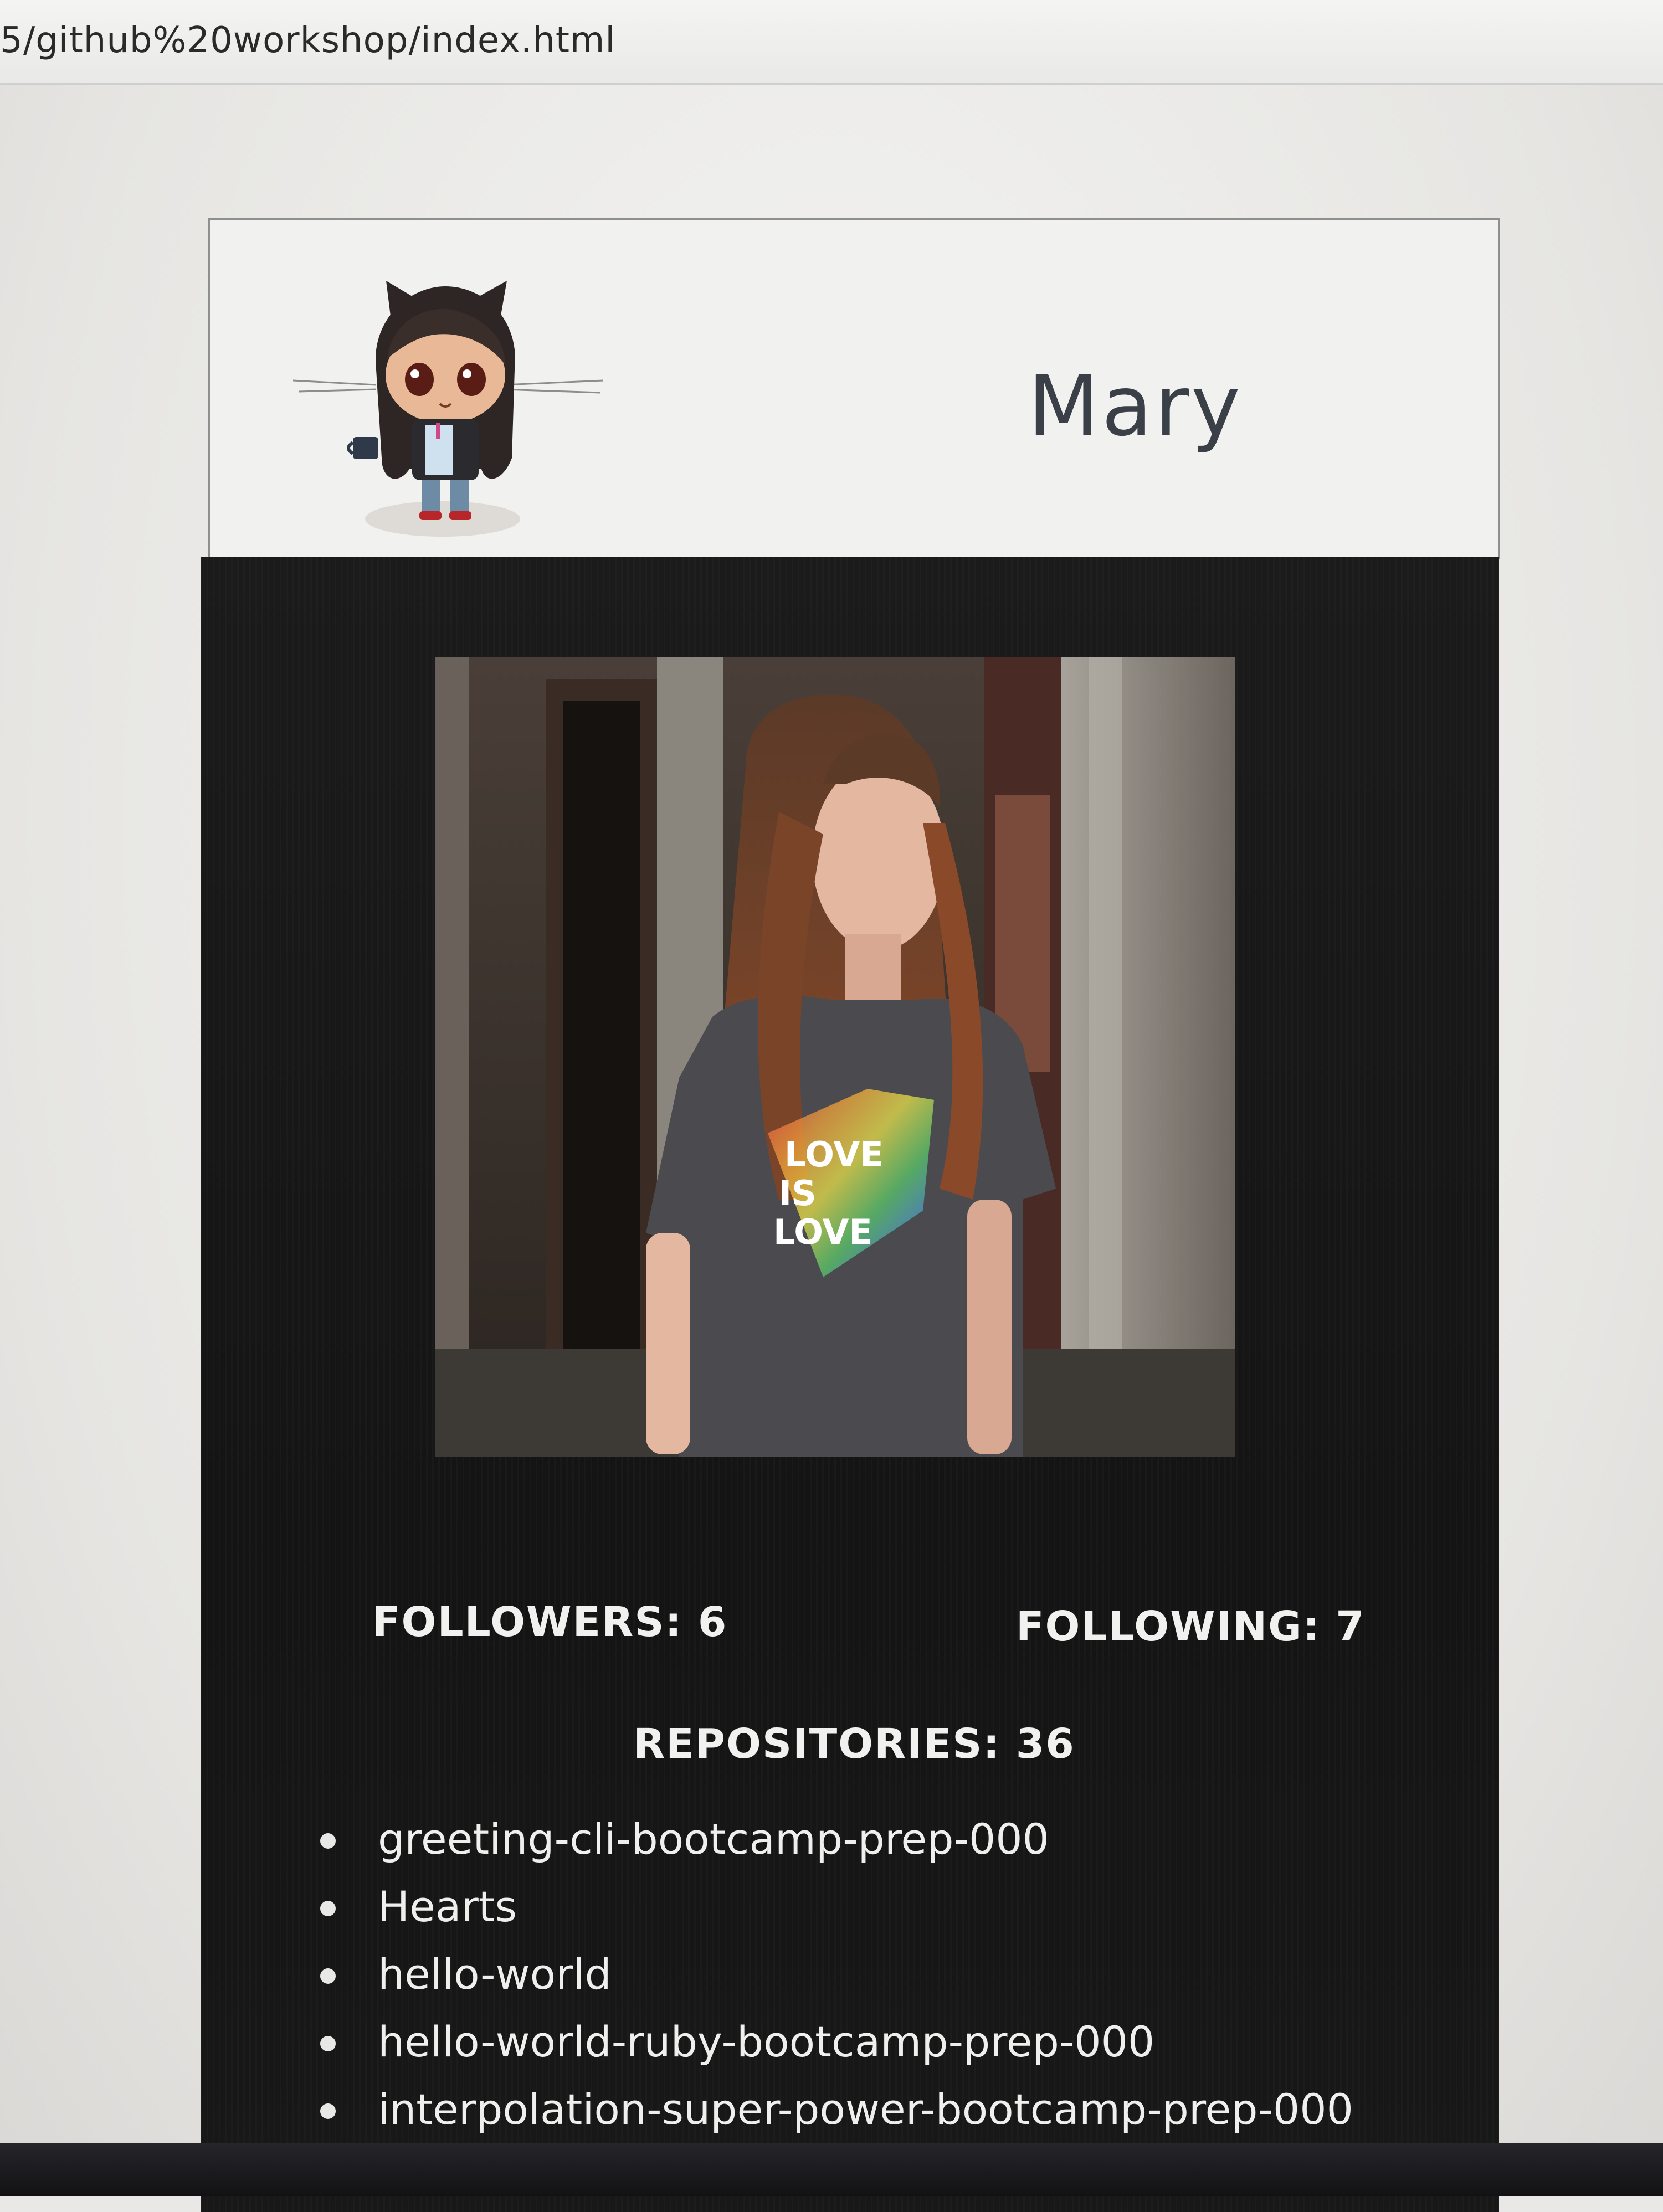 This screenshot has height=2212, width=1663. What do you see at coordinates (1136, 407) in the screenshot?
I see `profile-name: Mary` at bounding box center [1136, 407].